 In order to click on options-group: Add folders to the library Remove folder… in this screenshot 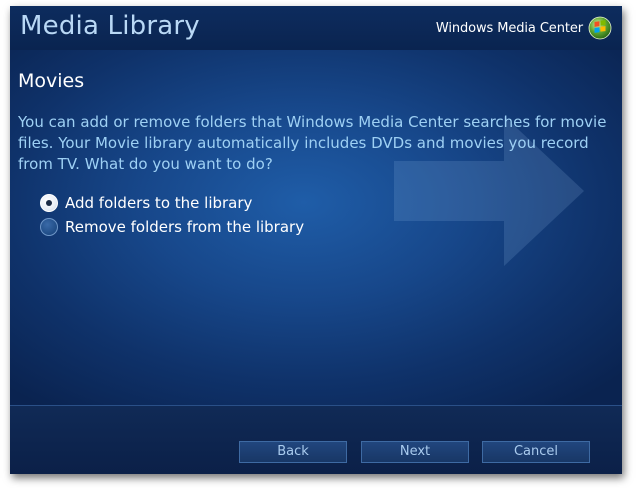, I will do `click(172, 215)`.